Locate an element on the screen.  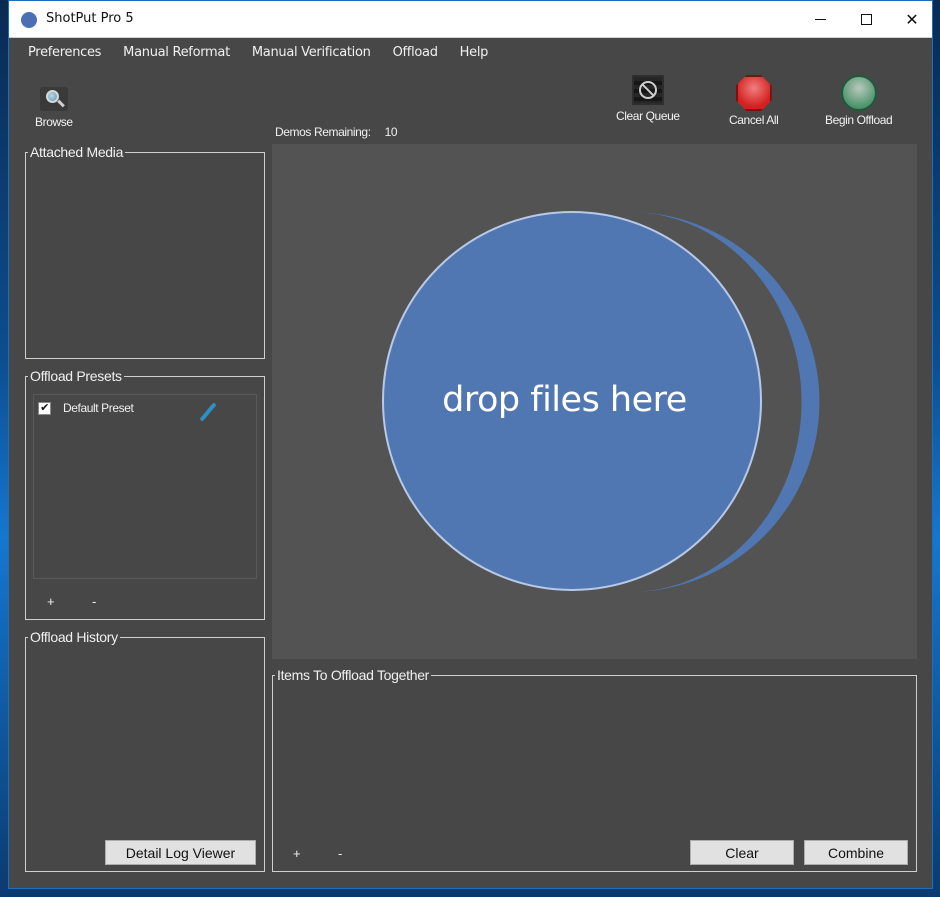
offload-history-panel: Offload History is located at coordinates (145, 751).